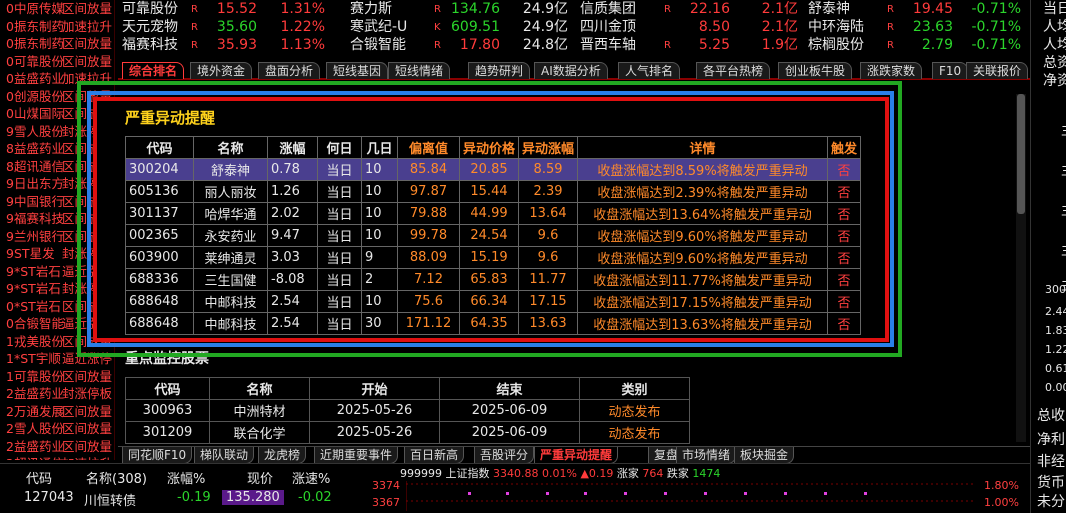  What do you see at coordinates (230, 45) in the screenshot?
I see `quote-row: 福赛科技 R 35.93 1.13%` at bounding box center [230, 45].